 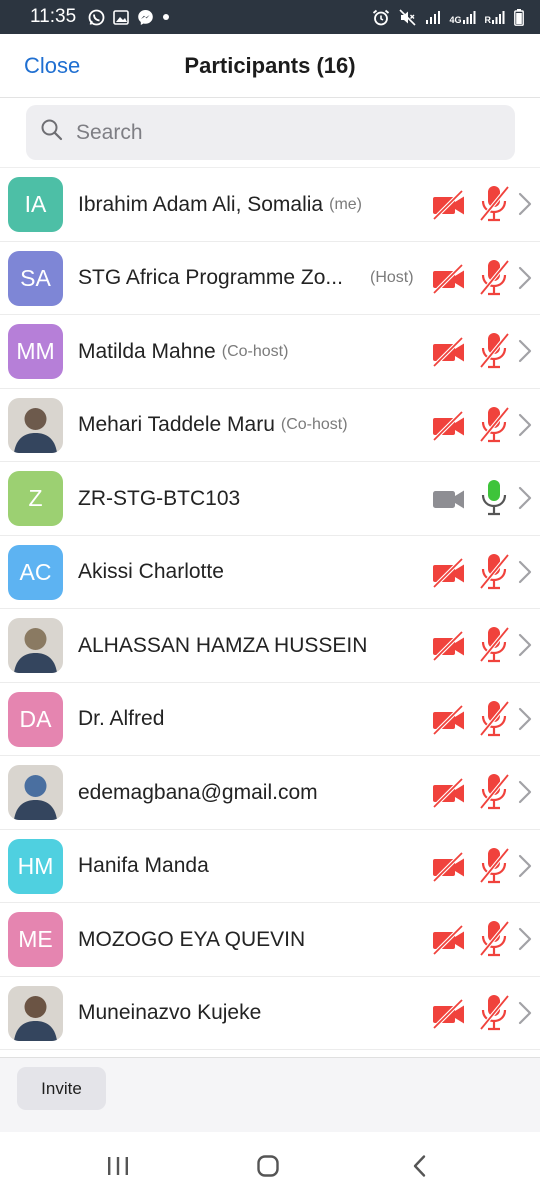 I want to click on participant-name: Akissi Charlotte, so click(x=151, y=571).